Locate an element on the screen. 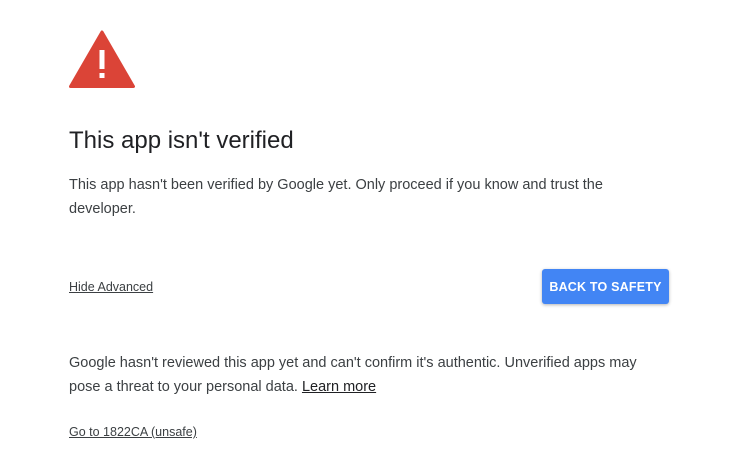  learn-more-link: Learn more is located at coordinates (339, 387).